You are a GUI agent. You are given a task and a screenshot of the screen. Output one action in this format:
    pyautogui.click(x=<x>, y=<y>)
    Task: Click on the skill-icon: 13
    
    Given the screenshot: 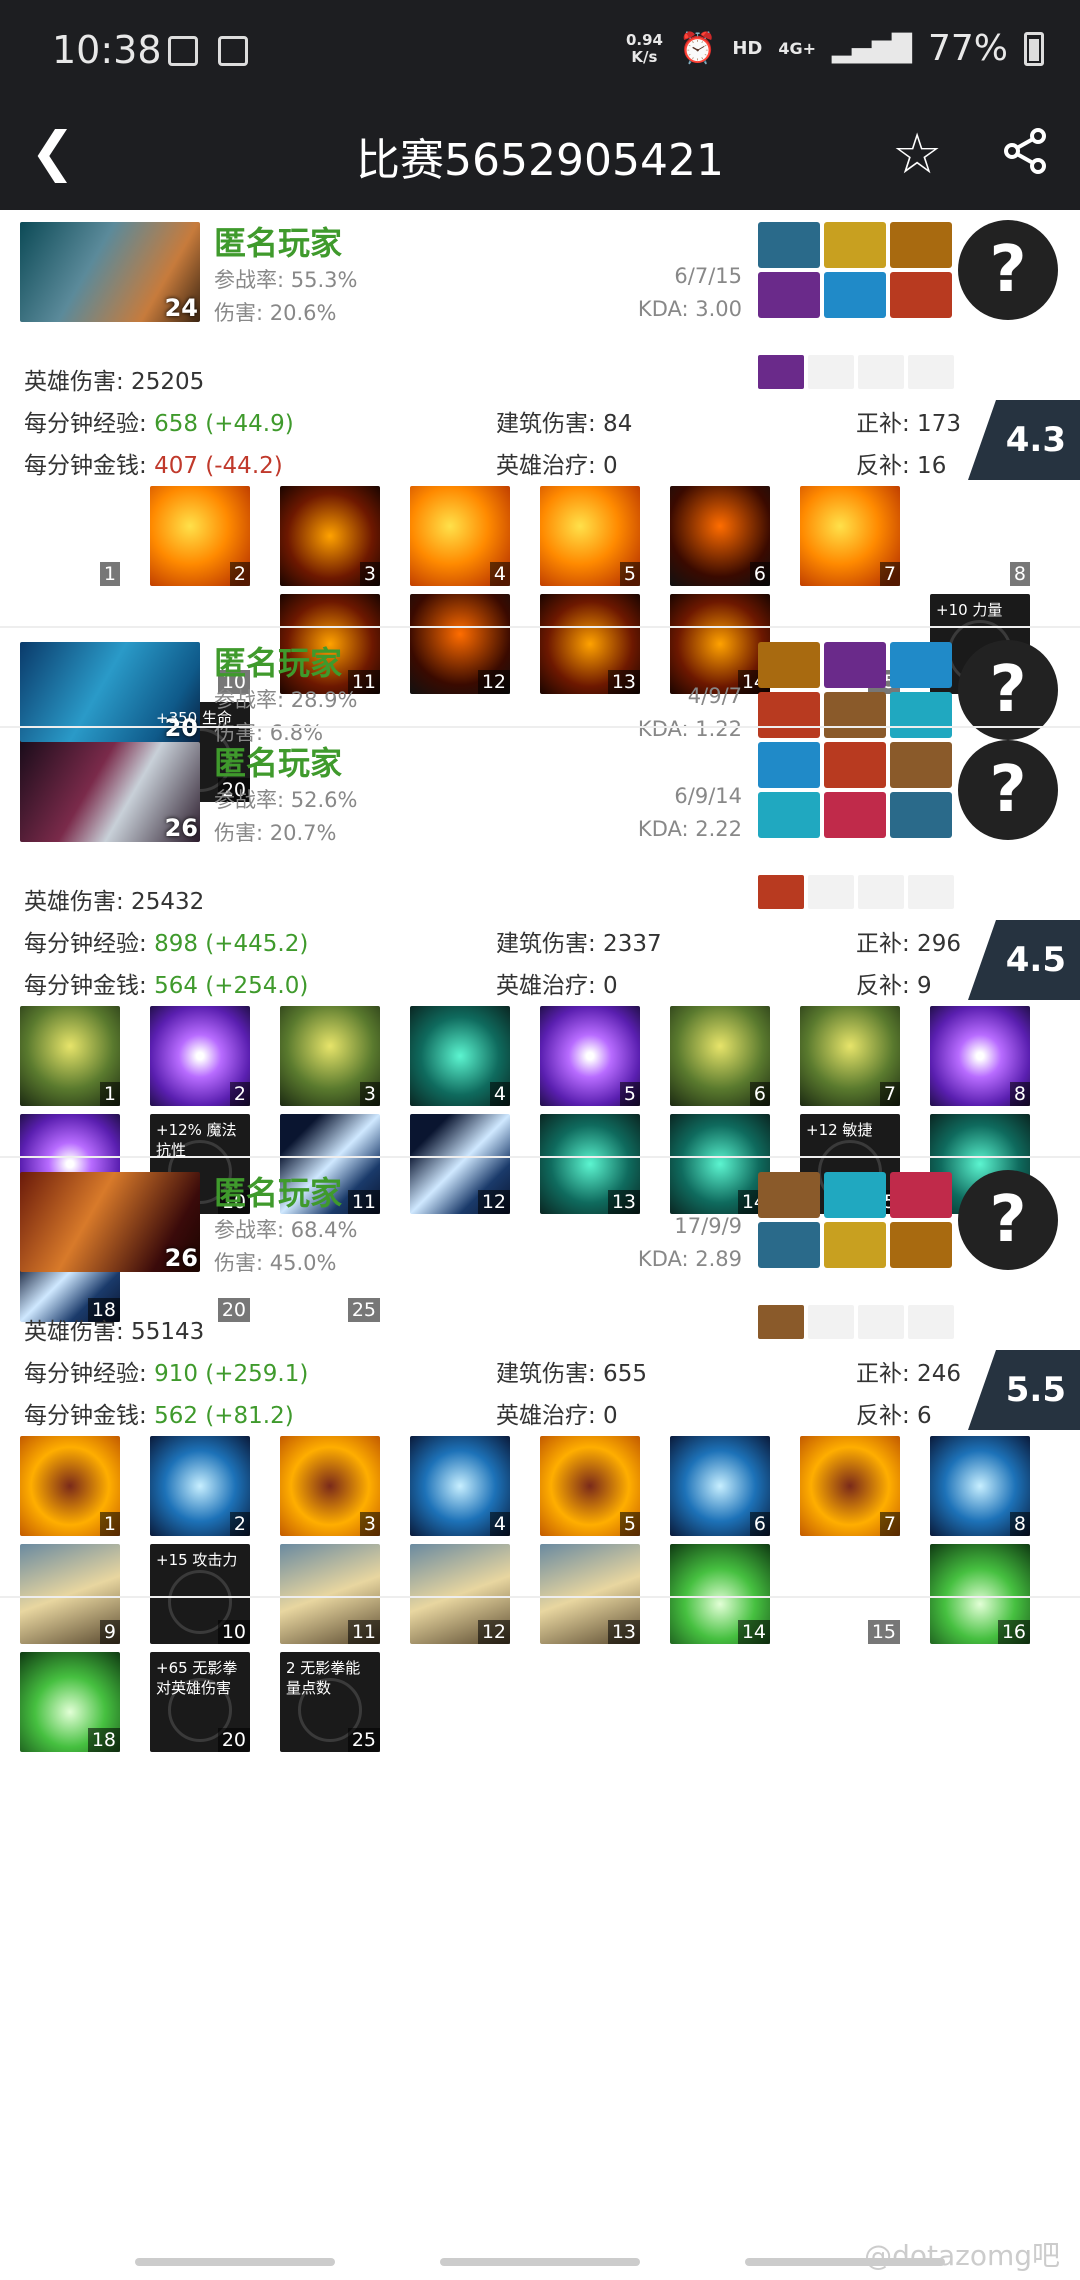 What is the action you would take?
    pyautogui.click(x=590, y=1594)
    